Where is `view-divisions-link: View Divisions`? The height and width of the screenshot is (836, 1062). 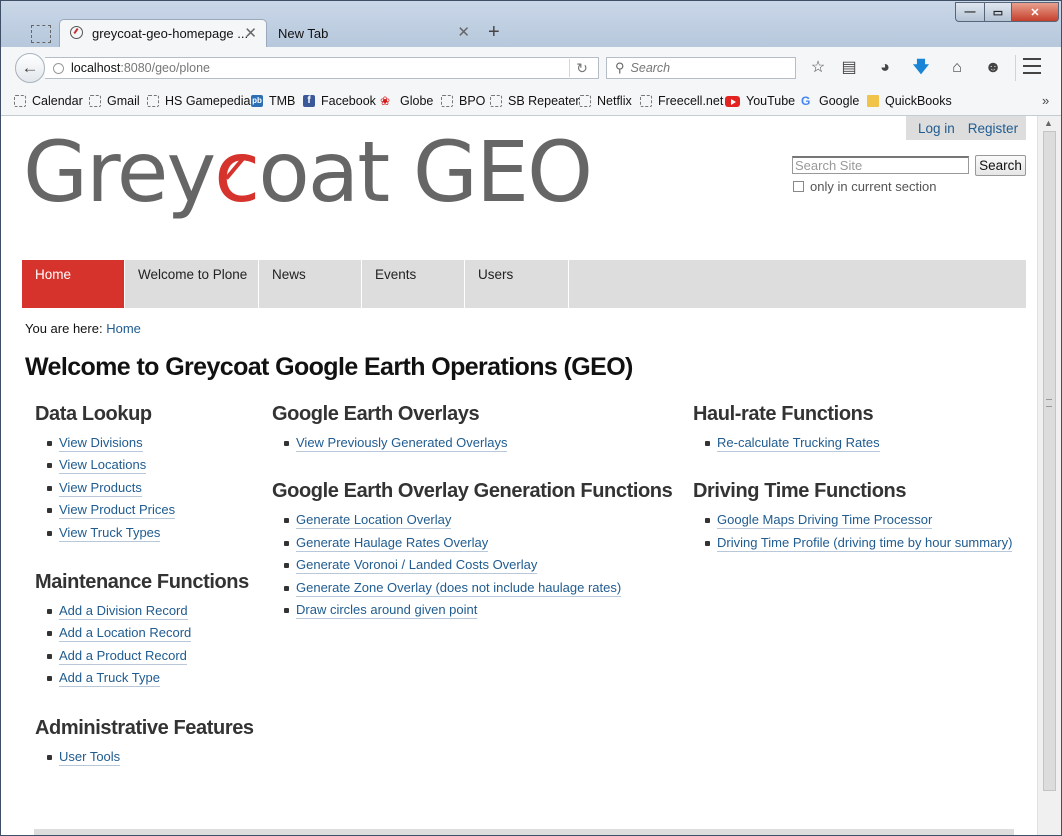 view-divisions-link: View Divisions is located at coordinates (101, 443).